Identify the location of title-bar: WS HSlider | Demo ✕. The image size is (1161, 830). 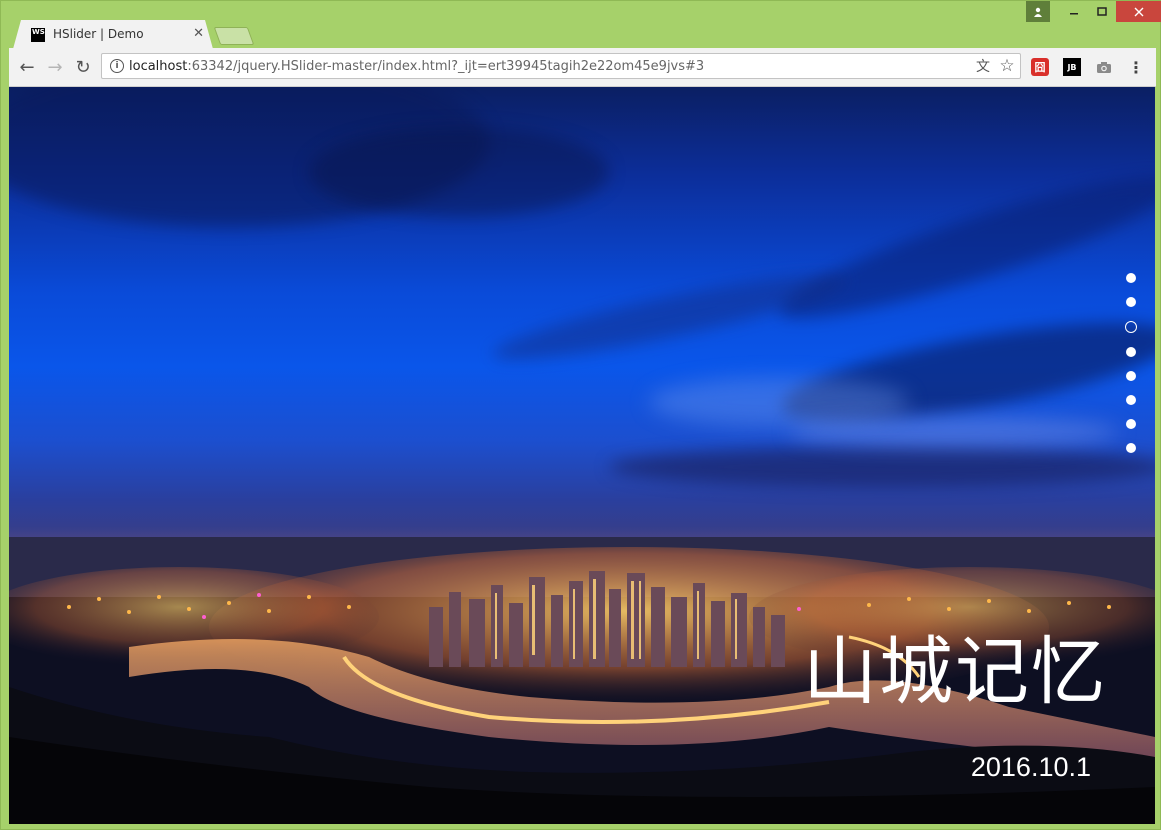
(581, 25).